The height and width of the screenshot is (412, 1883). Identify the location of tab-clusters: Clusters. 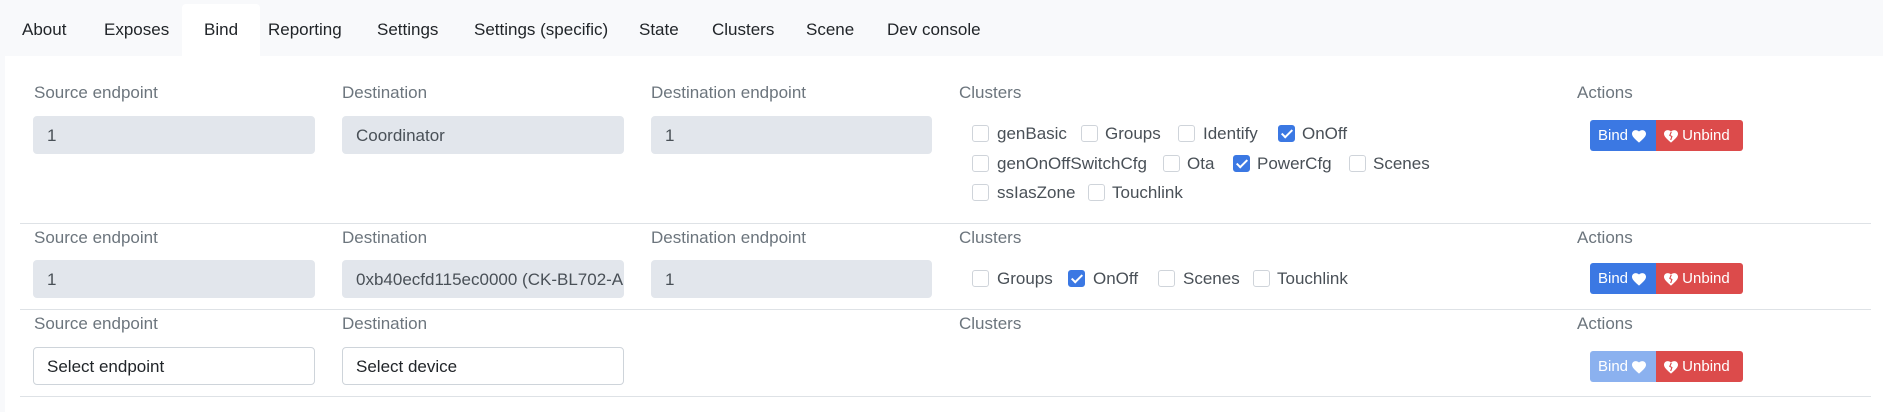
(743, 30).